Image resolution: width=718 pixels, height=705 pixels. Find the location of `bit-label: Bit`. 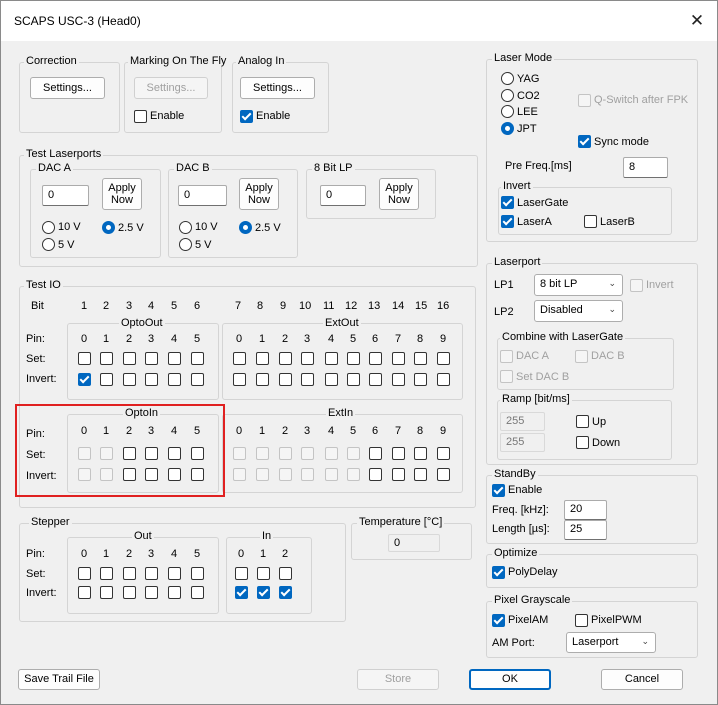

bit-label: Bit is located at coordinates (37, 306).